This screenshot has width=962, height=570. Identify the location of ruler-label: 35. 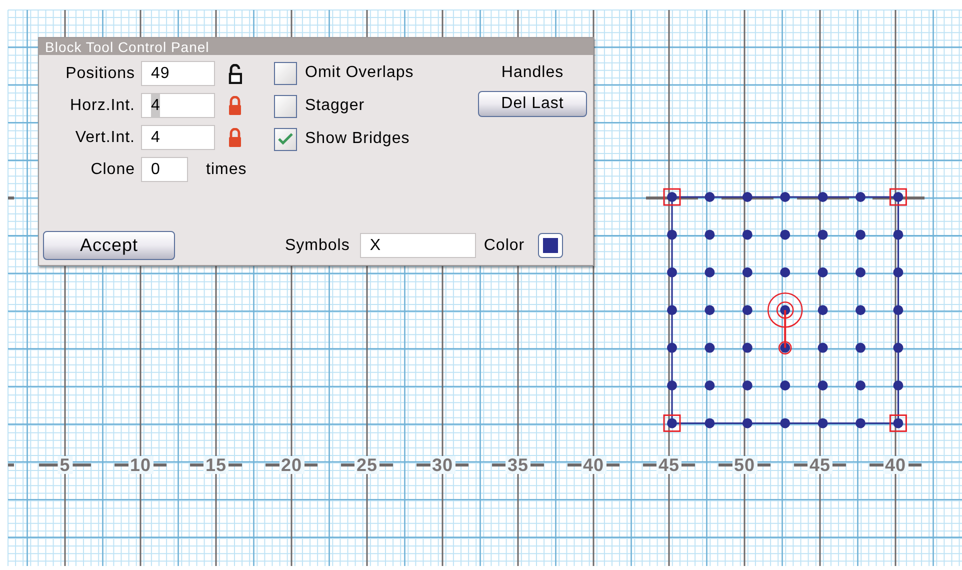
(518, 465).